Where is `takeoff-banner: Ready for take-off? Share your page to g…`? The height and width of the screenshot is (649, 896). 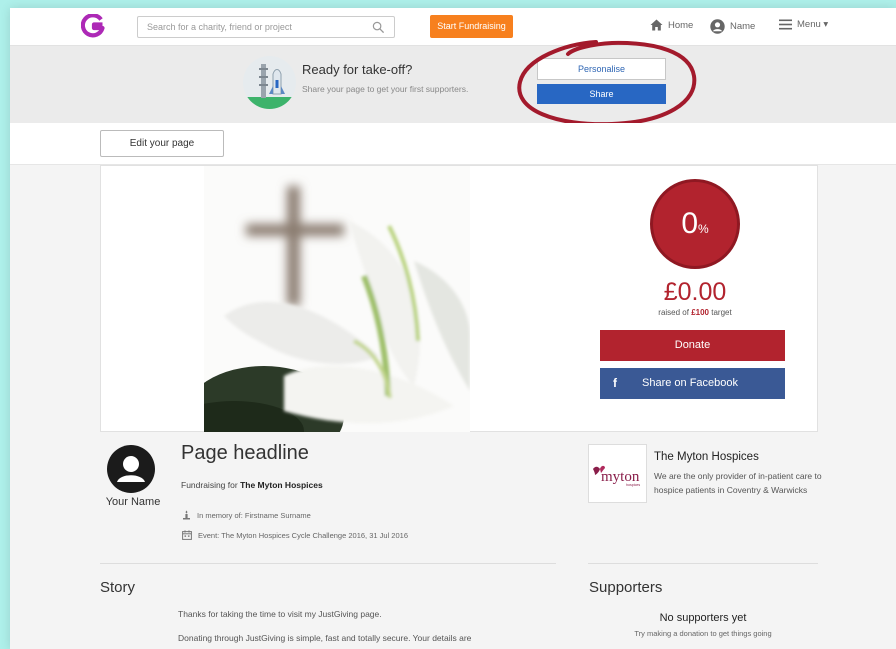
takeoff-banner: Ready for take-off? Share your page to g… is located at coordinates (453, 84).